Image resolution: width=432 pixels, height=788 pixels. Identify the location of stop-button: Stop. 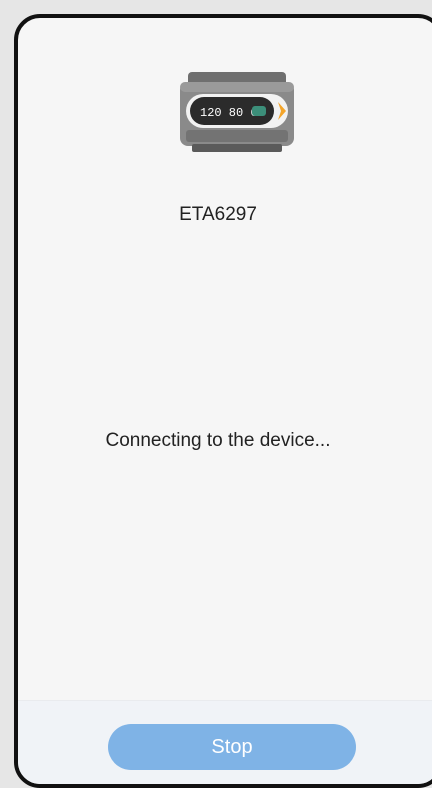
(232, 747).